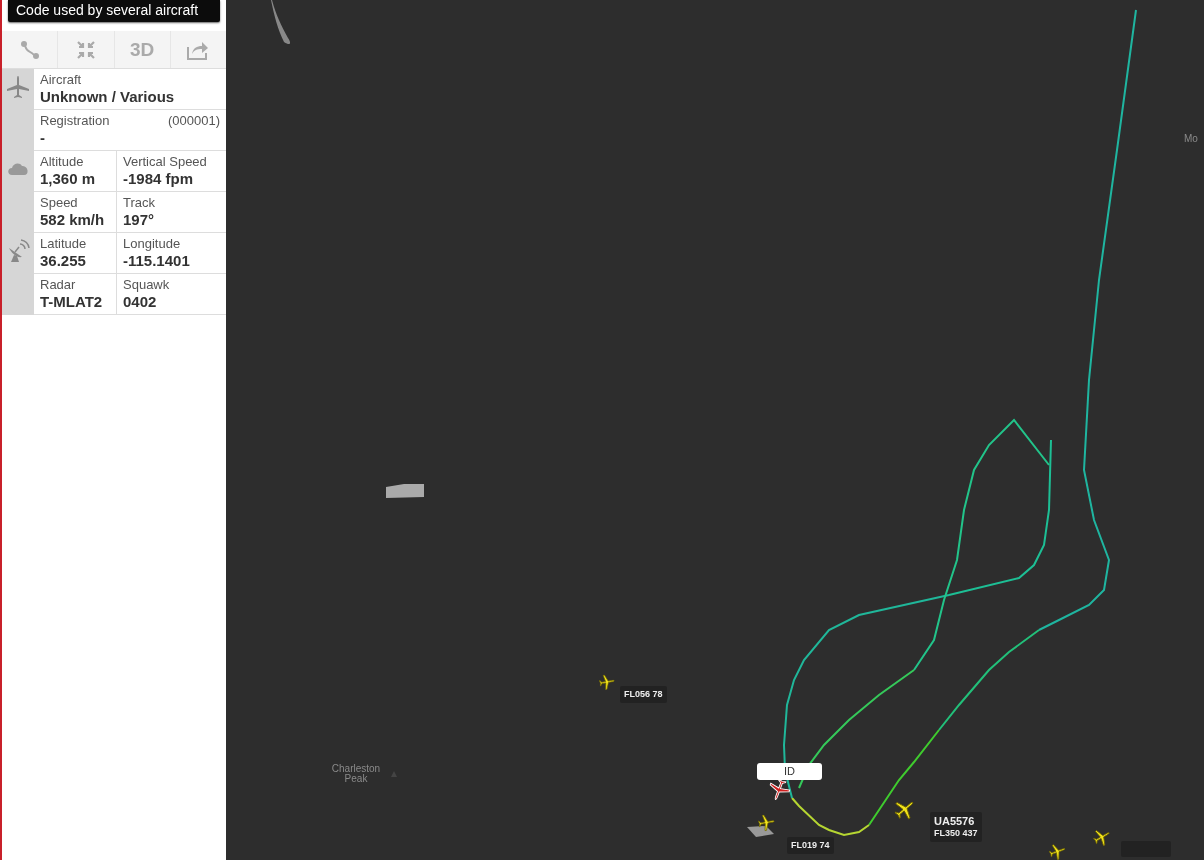 Image resolution: width=1204 pixels, height=860 pixels. I want to click on field-value: 0402, so click(140, 301).